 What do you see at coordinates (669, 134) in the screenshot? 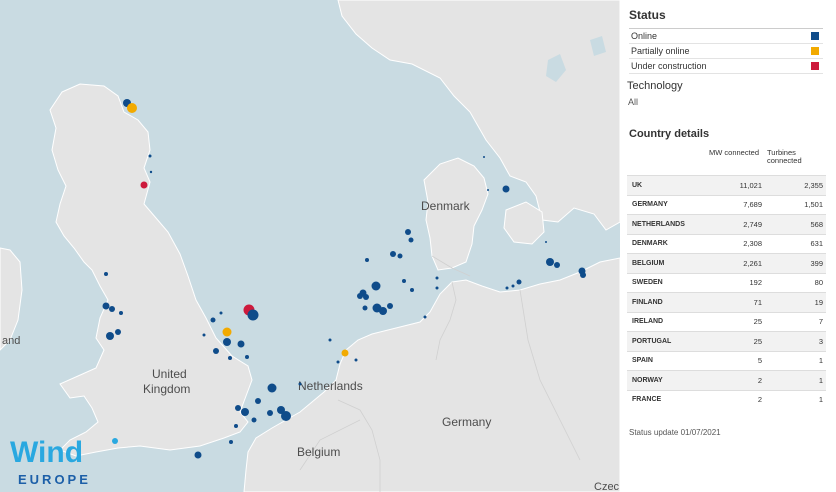
I see `country-details-title: Country details` at bounding box center [669, 134].